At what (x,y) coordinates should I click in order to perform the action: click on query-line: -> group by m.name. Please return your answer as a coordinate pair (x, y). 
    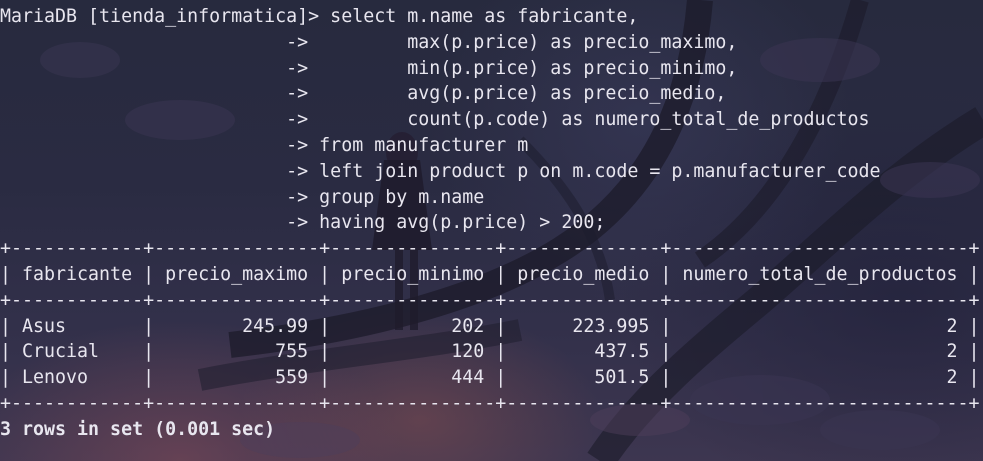
    Looking at the image, I should click on (242, 197).